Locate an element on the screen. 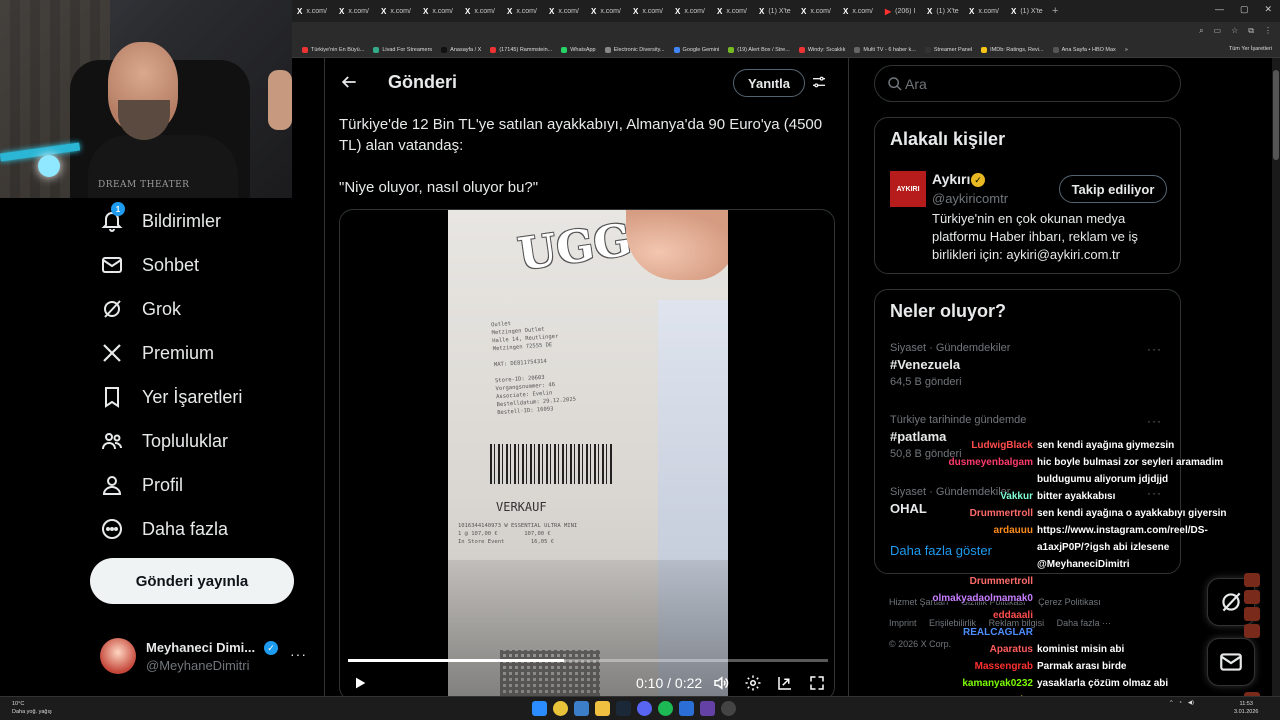  scrollbar-thumb is located at coordinates (1276, 115).